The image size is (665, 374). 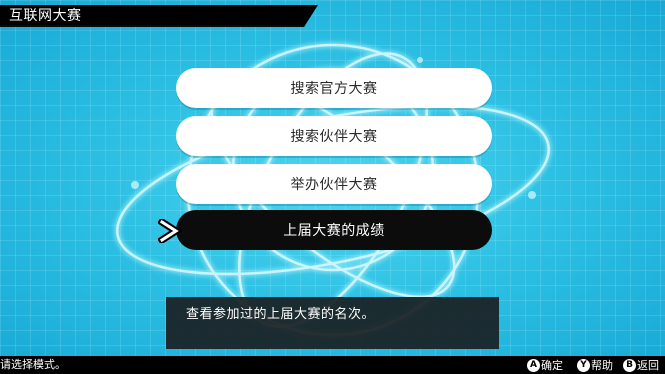 What do you see at coordinates (33, 364) in the screenshot?
I see `hint-text: 请选择模式。` at bounding box center [33, 364].